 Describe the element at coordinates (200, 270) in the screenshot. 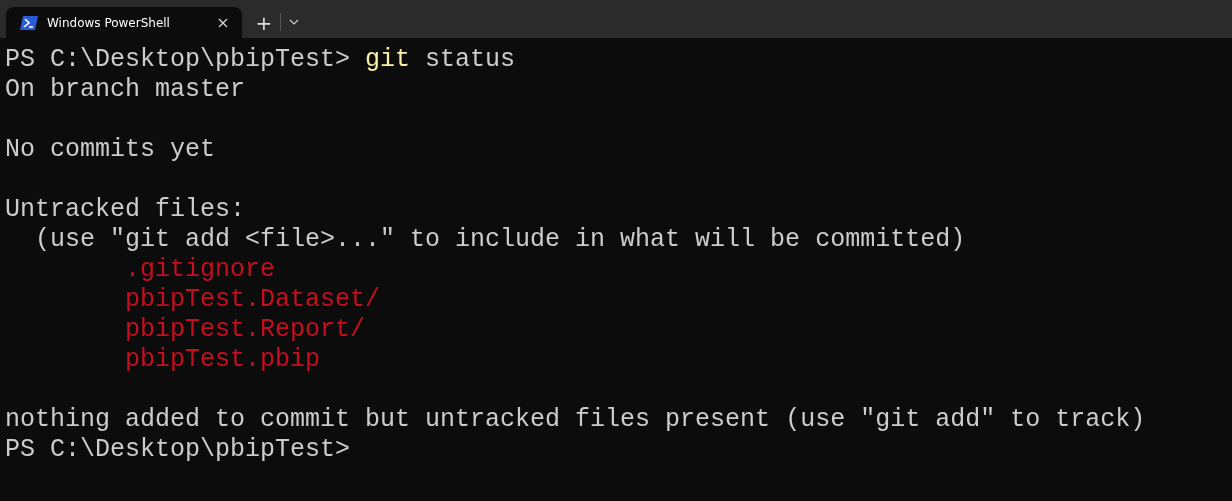

I see `untracked-file: .gitignore` at that location.